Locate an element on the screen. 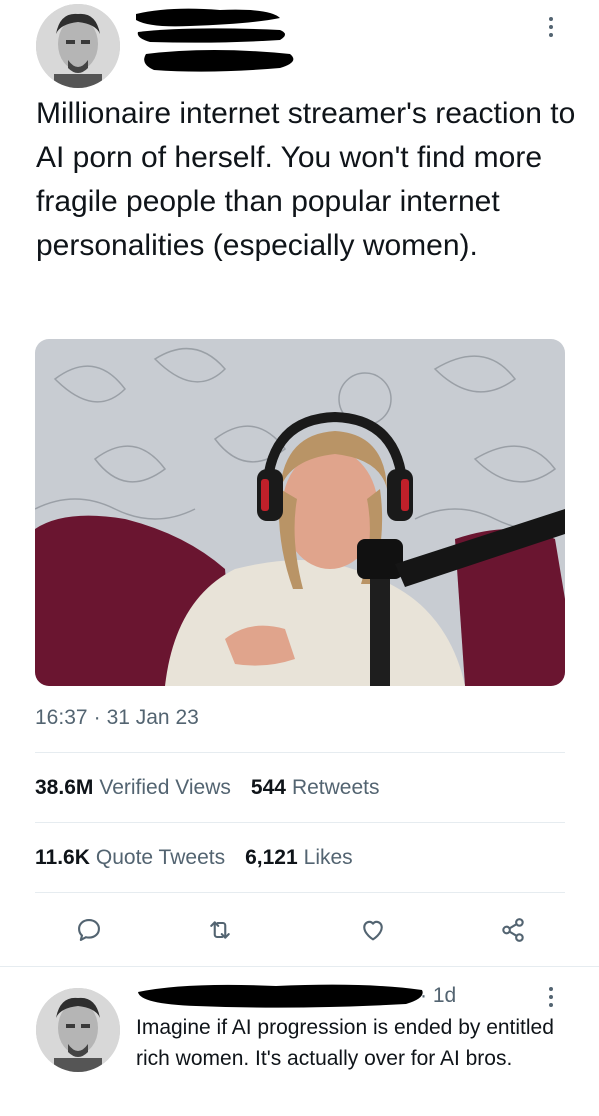 The height and width of the screenshot is (1116, 599). reply-author-avatar is located at coordinates (78, 1030).